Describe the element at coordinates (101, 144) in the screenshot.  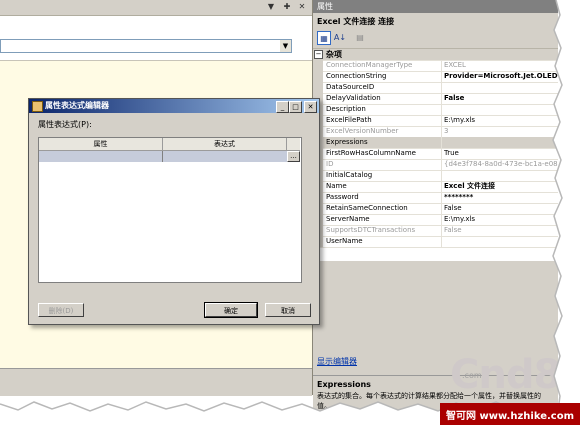
I see `column-header-property: 属性` at that location.